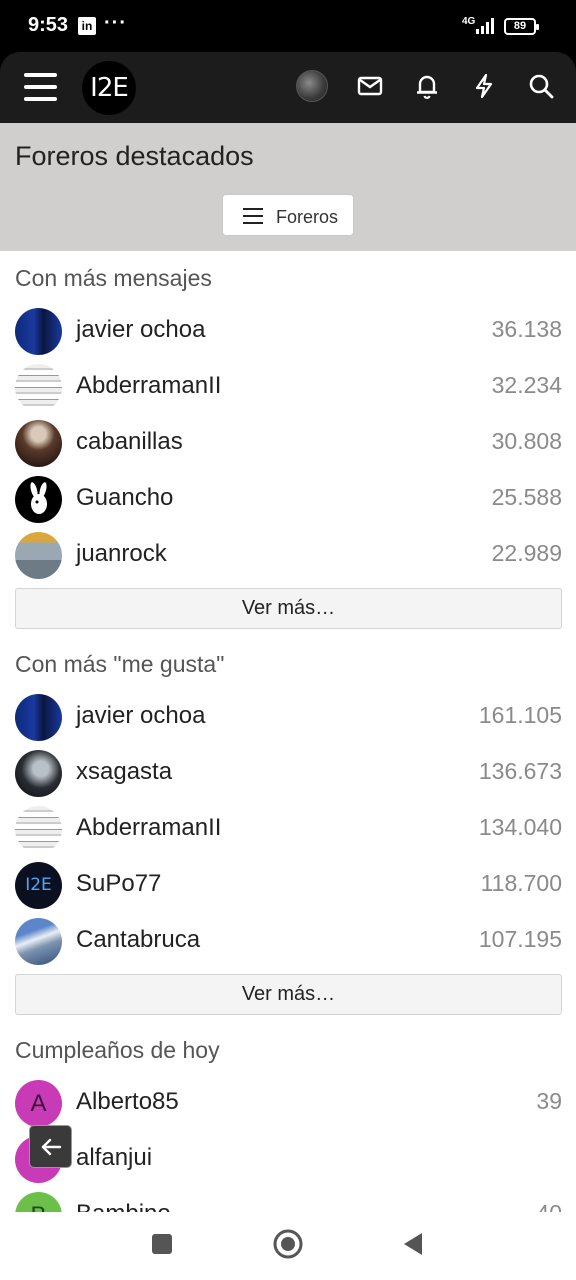 This screenshot has width=576, height=1280. What do you see at coordinates (115, 23) in the screenshot?
I see `more-notifications-icon: ···` at bounding box center [115, 23].